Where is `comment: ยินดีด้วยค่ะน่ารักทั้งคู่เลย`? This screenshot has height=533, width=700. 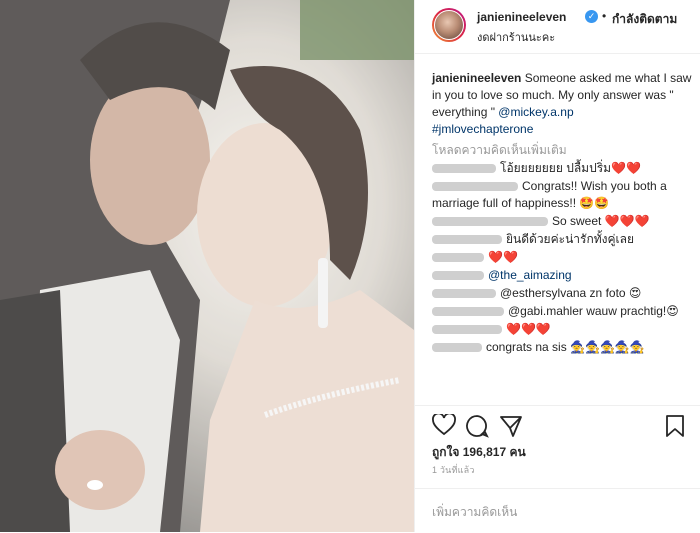
comment: ยินดีด้วยค่ะน่ารักทั้งคู่เลย is located at coordinates (562, 239).